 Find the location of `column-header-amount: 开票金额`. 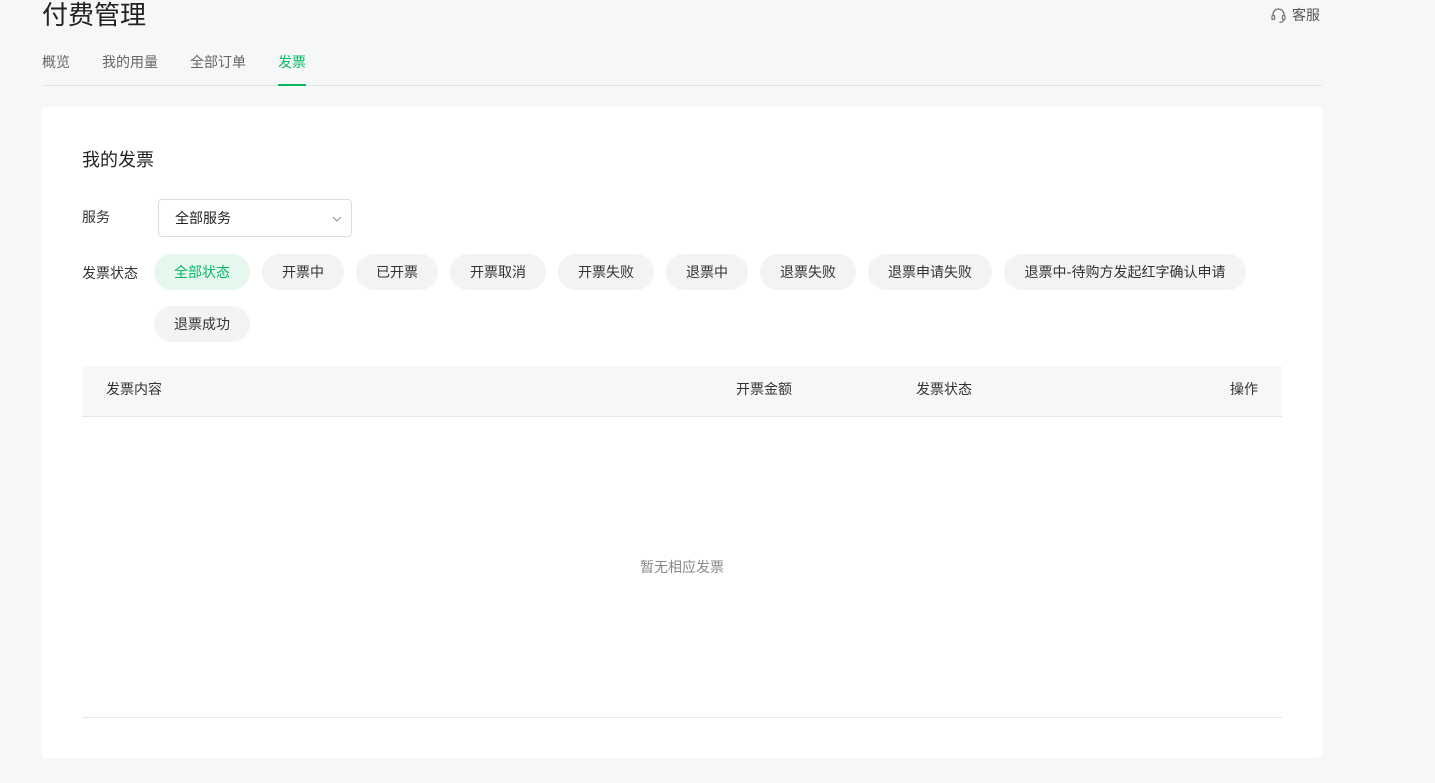

column-header-amount: 开票金额 is located at coordinates (764, 390).